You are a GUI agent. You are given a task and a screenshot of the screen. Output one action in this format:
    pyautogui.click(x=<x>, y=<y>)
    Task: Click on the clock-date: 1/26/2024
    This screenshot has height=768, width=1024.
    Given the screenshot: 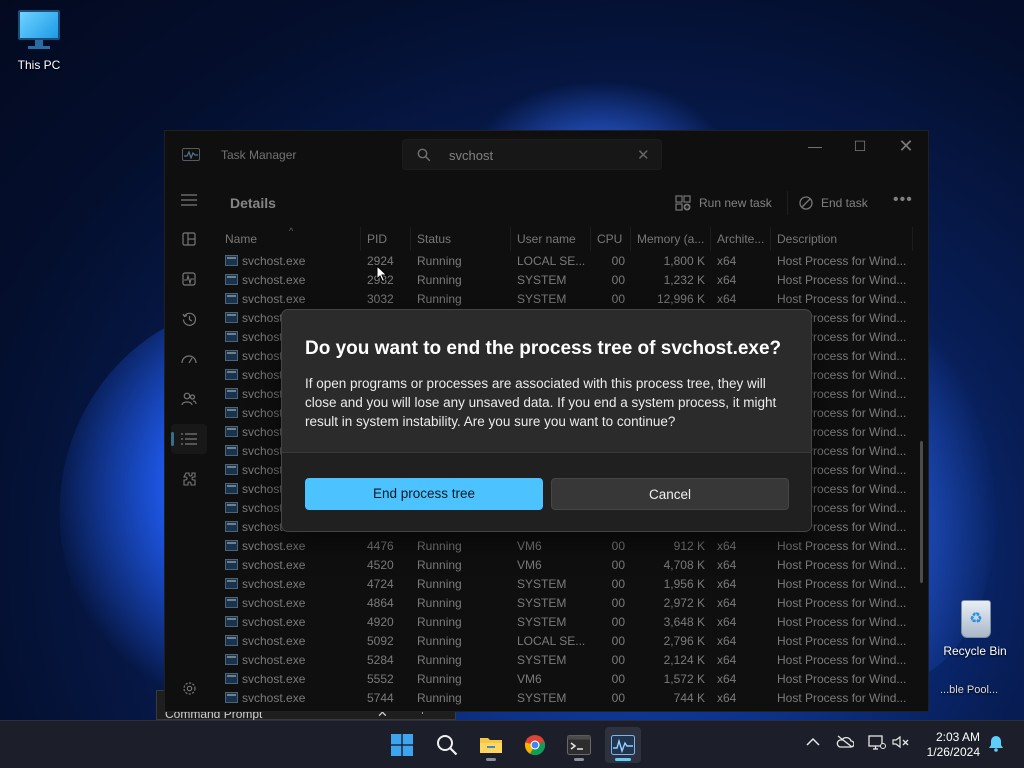 What is the action you would take?
    pyautogui.click(x=953, y=752)
    